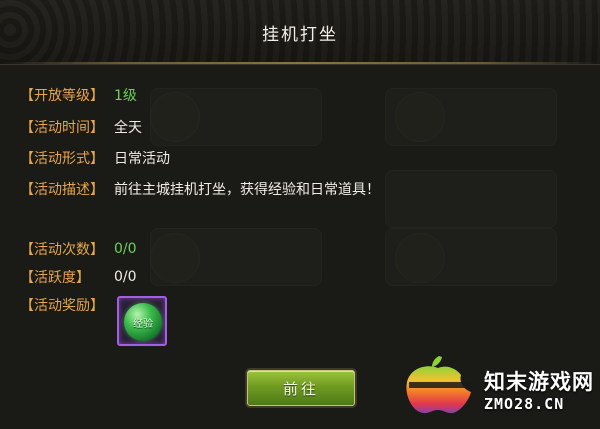 The width and height of the screenshot is (600, 429). I want to click on row-label: 【活动奖励】, so click(62, 306).